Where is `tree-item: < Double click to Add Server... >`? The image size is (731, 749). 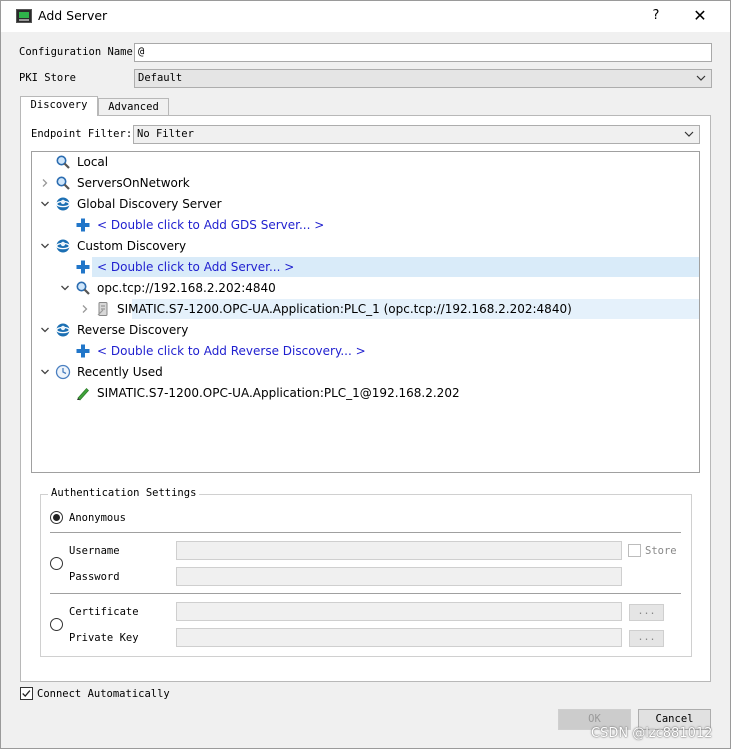
tree-item: < Double click to Add Server... > is located at coordinates (387, 267).